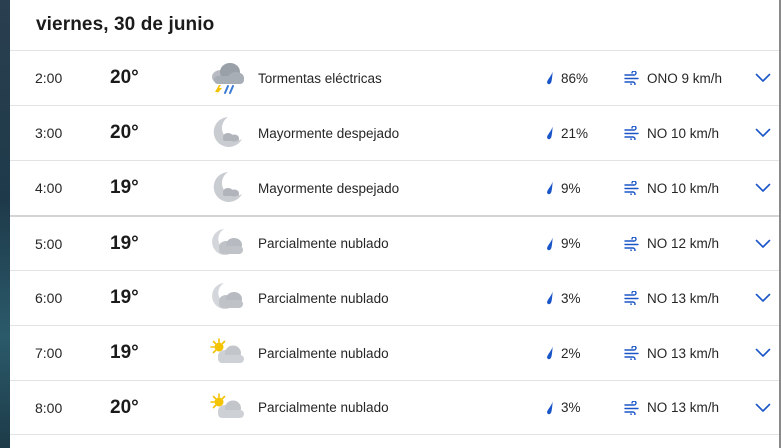 Image resolution: width=781 pixels, height=448 pixels. I want to click on precipitation: 2%, so click(563, 353).